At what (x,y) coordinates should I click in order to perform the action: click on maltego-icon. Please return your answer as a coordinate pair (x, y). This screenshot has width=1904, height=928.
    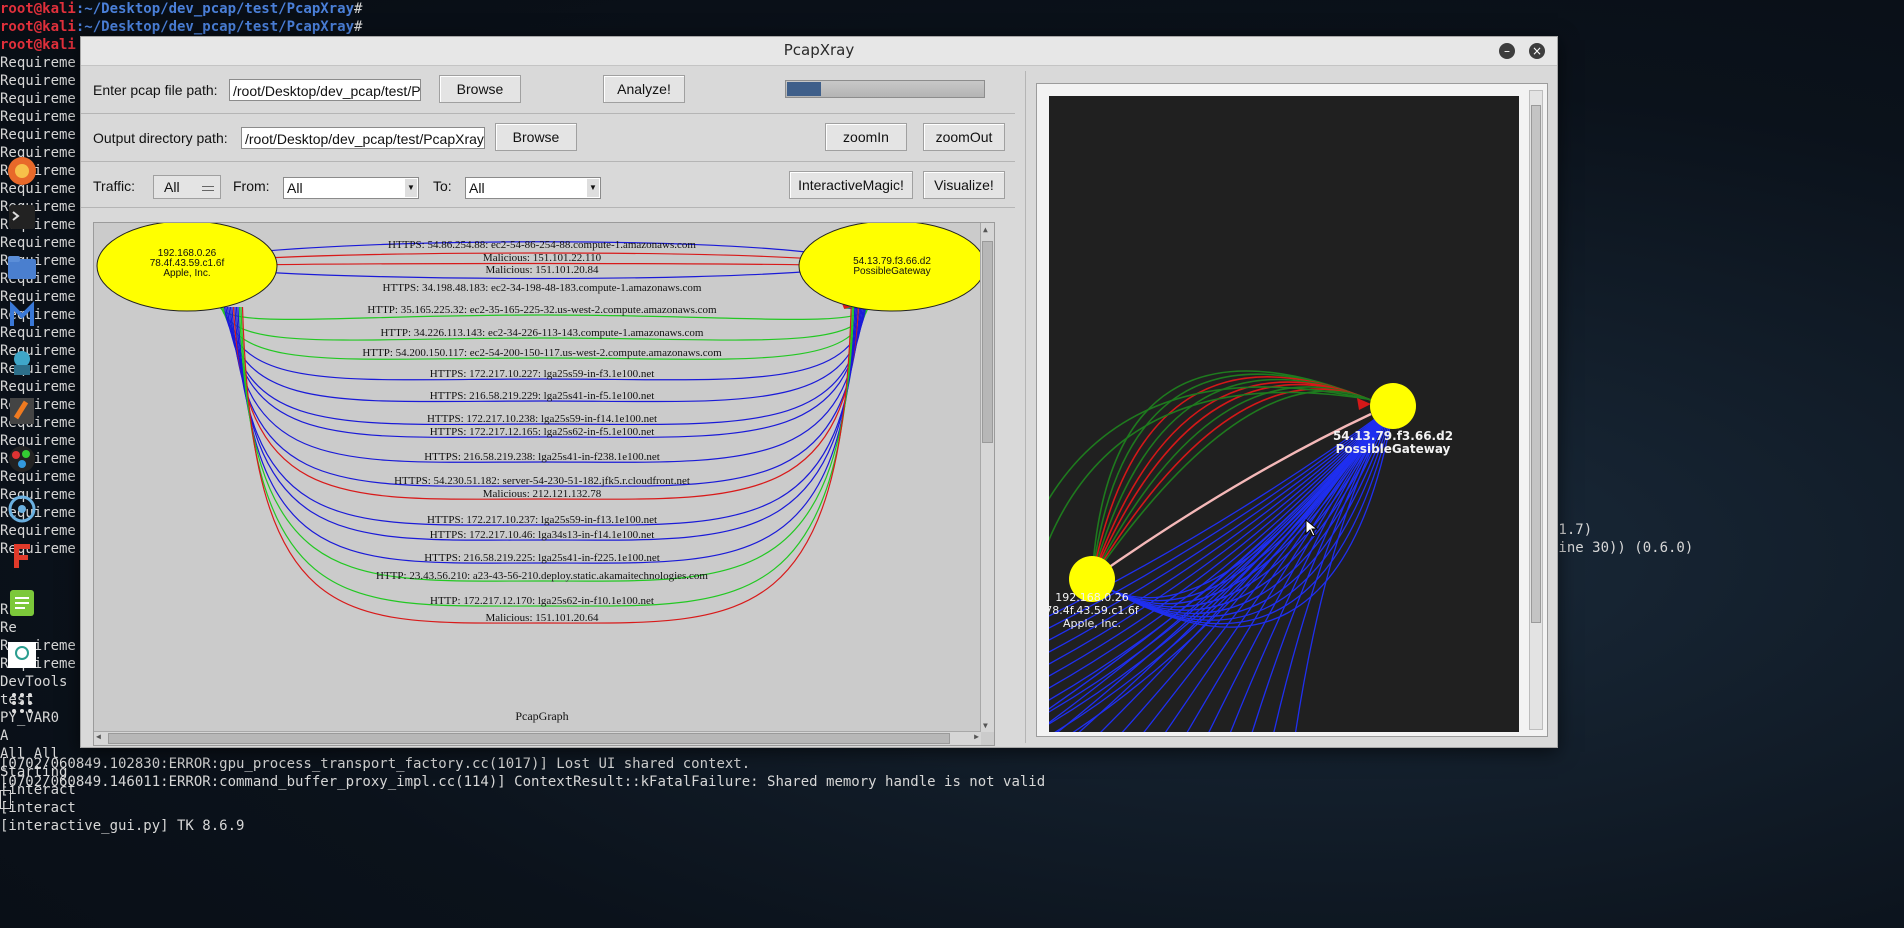
    Looking at the image, I should click on (22, 509).